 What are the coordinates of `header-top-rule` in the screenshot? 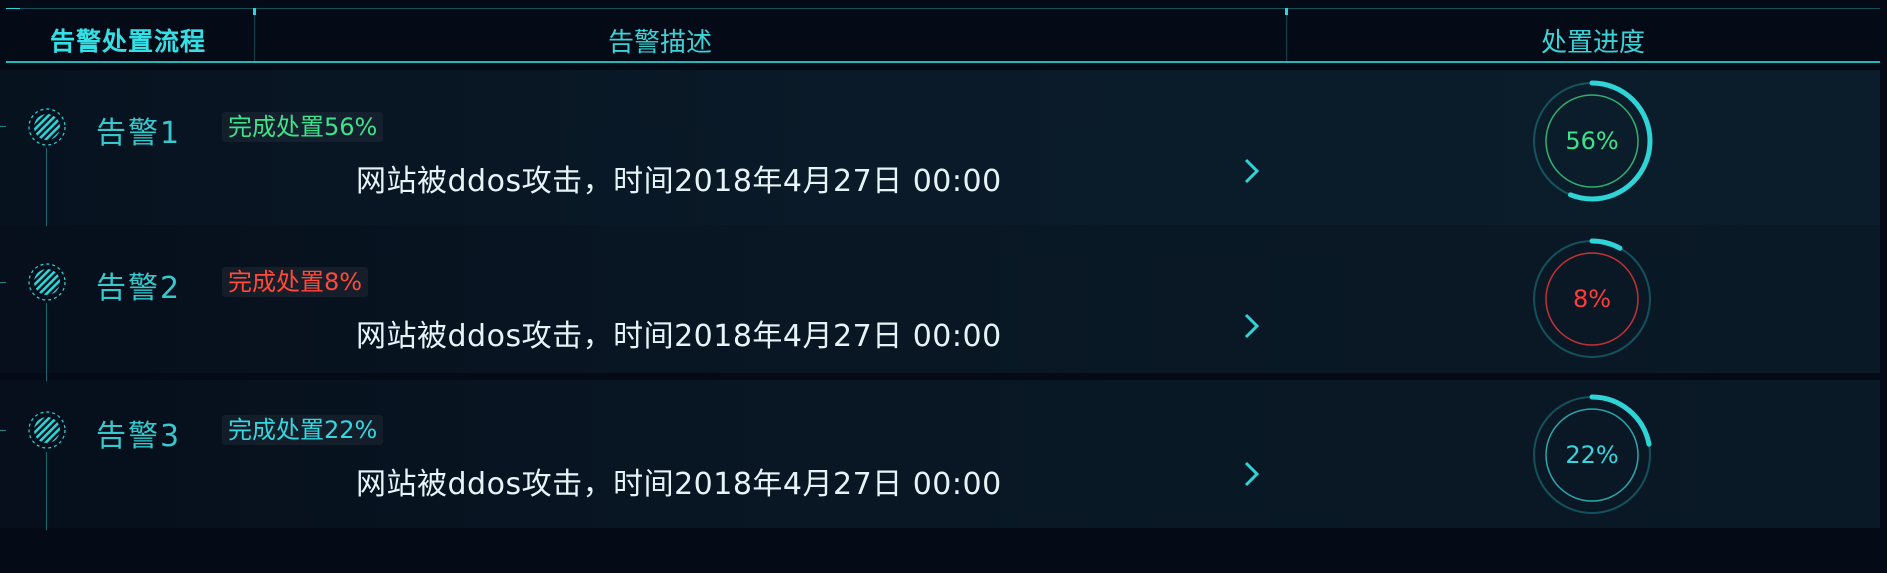 It's located at (943, 8).